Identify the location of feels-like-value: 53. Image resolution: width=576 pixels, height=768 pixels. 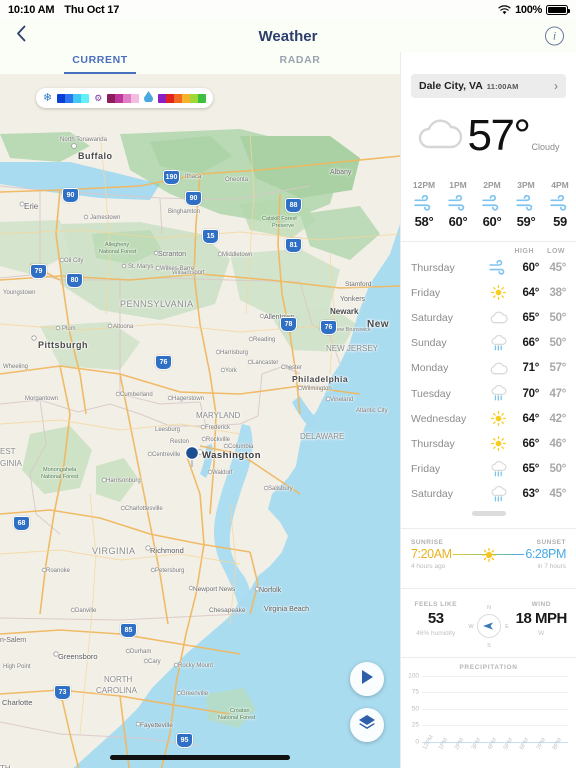
(435, 618).